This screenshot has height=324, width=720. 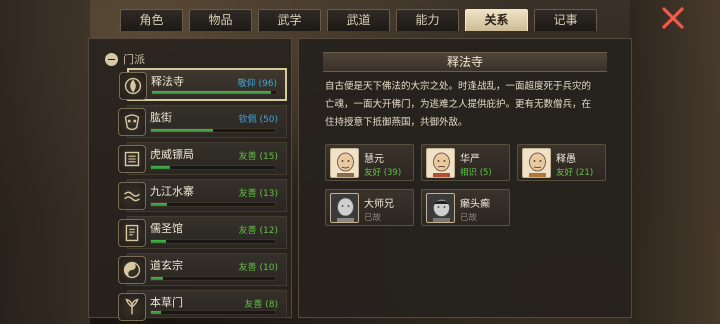 I want to click on tab-abilities: 能力, so click(x=427, y=20).